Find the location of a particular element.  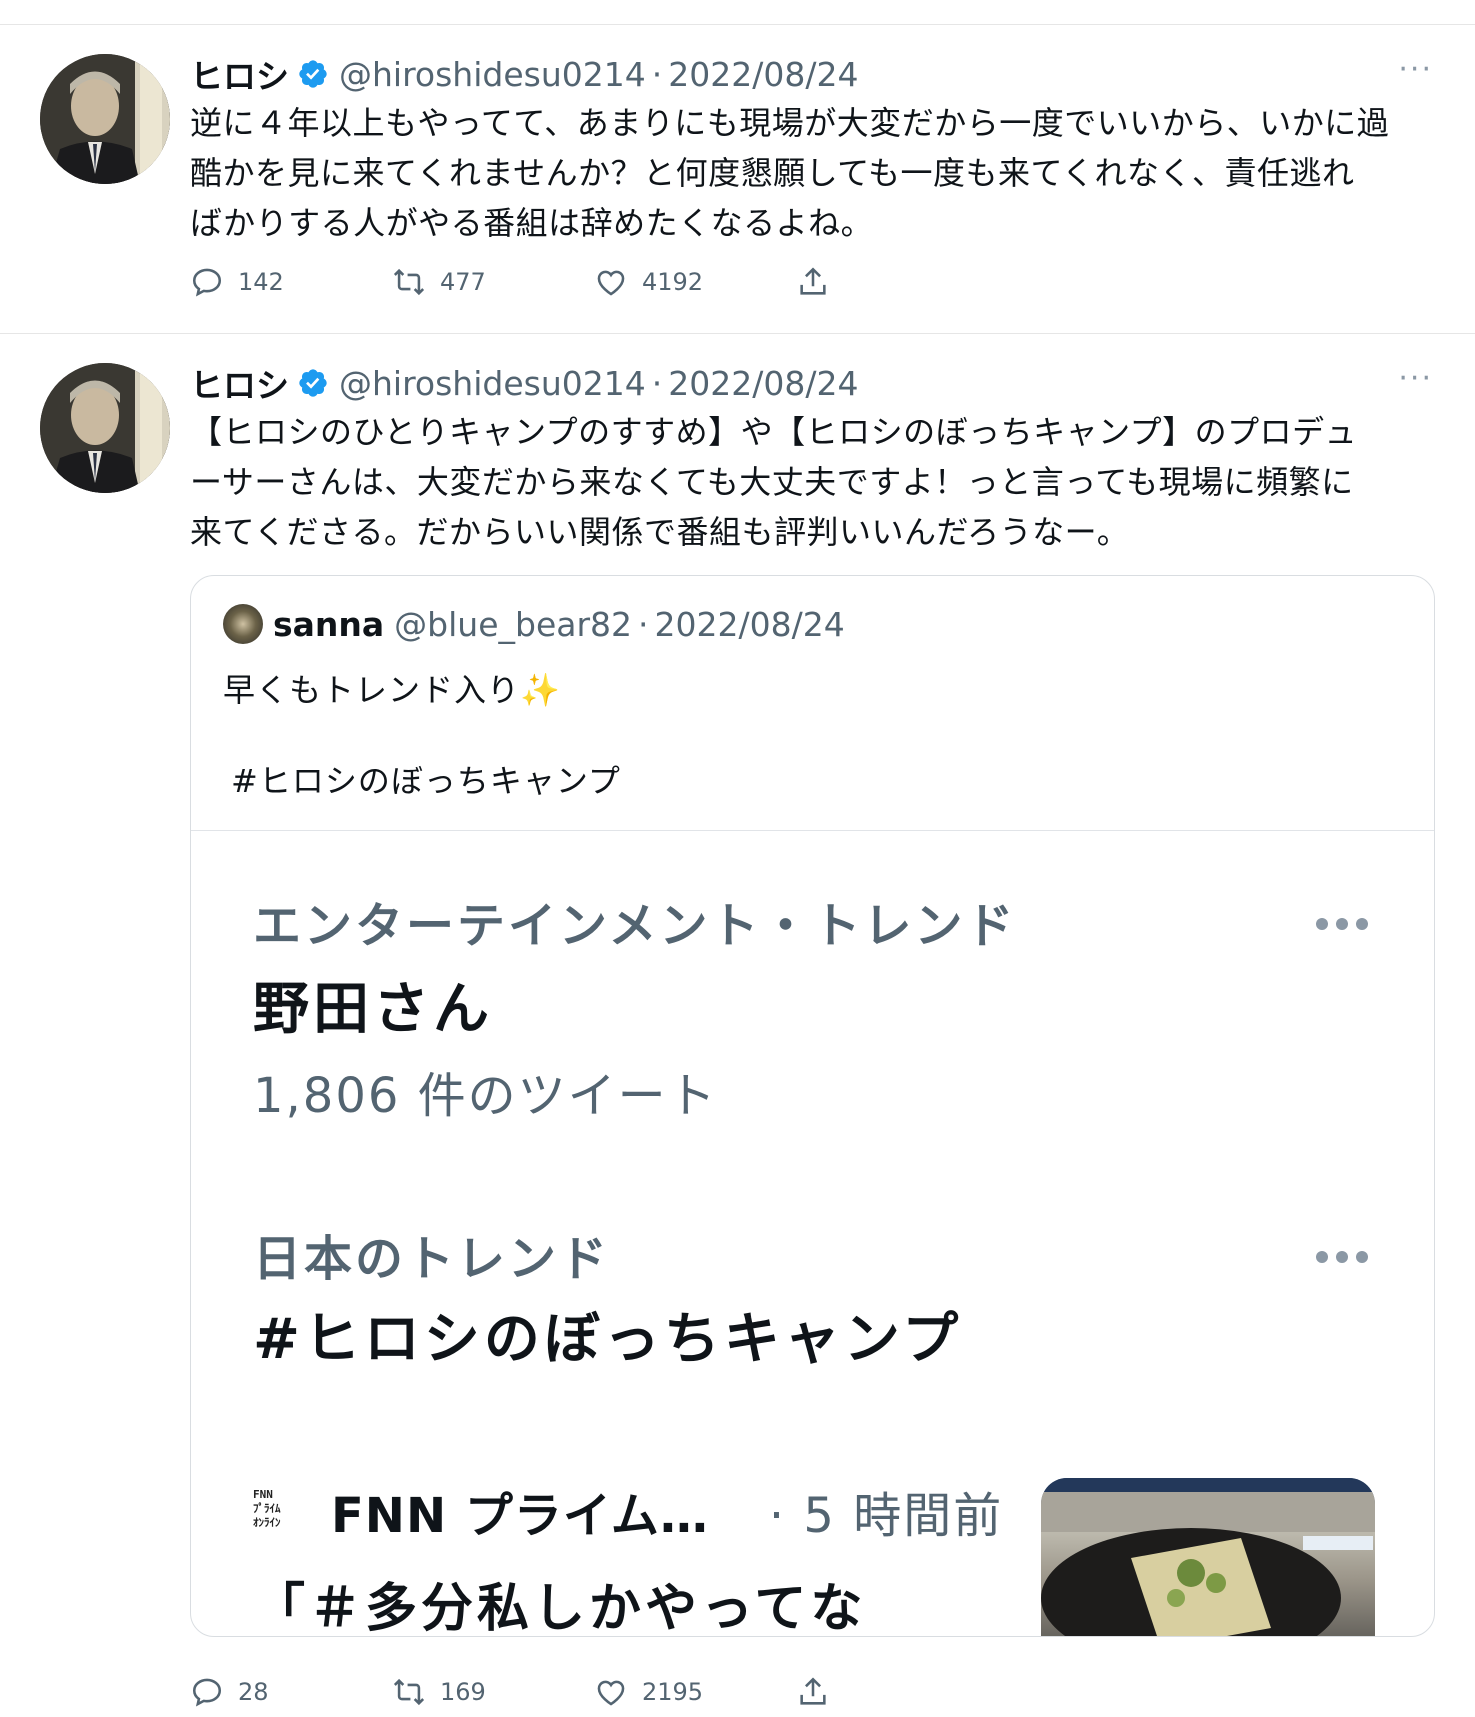

trend-category-label: 日本のトレンド is located at coordinates (432, 1259).